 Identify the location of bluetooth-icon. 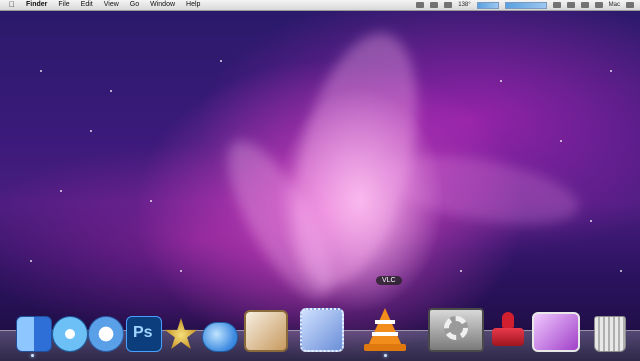
(556, 5).